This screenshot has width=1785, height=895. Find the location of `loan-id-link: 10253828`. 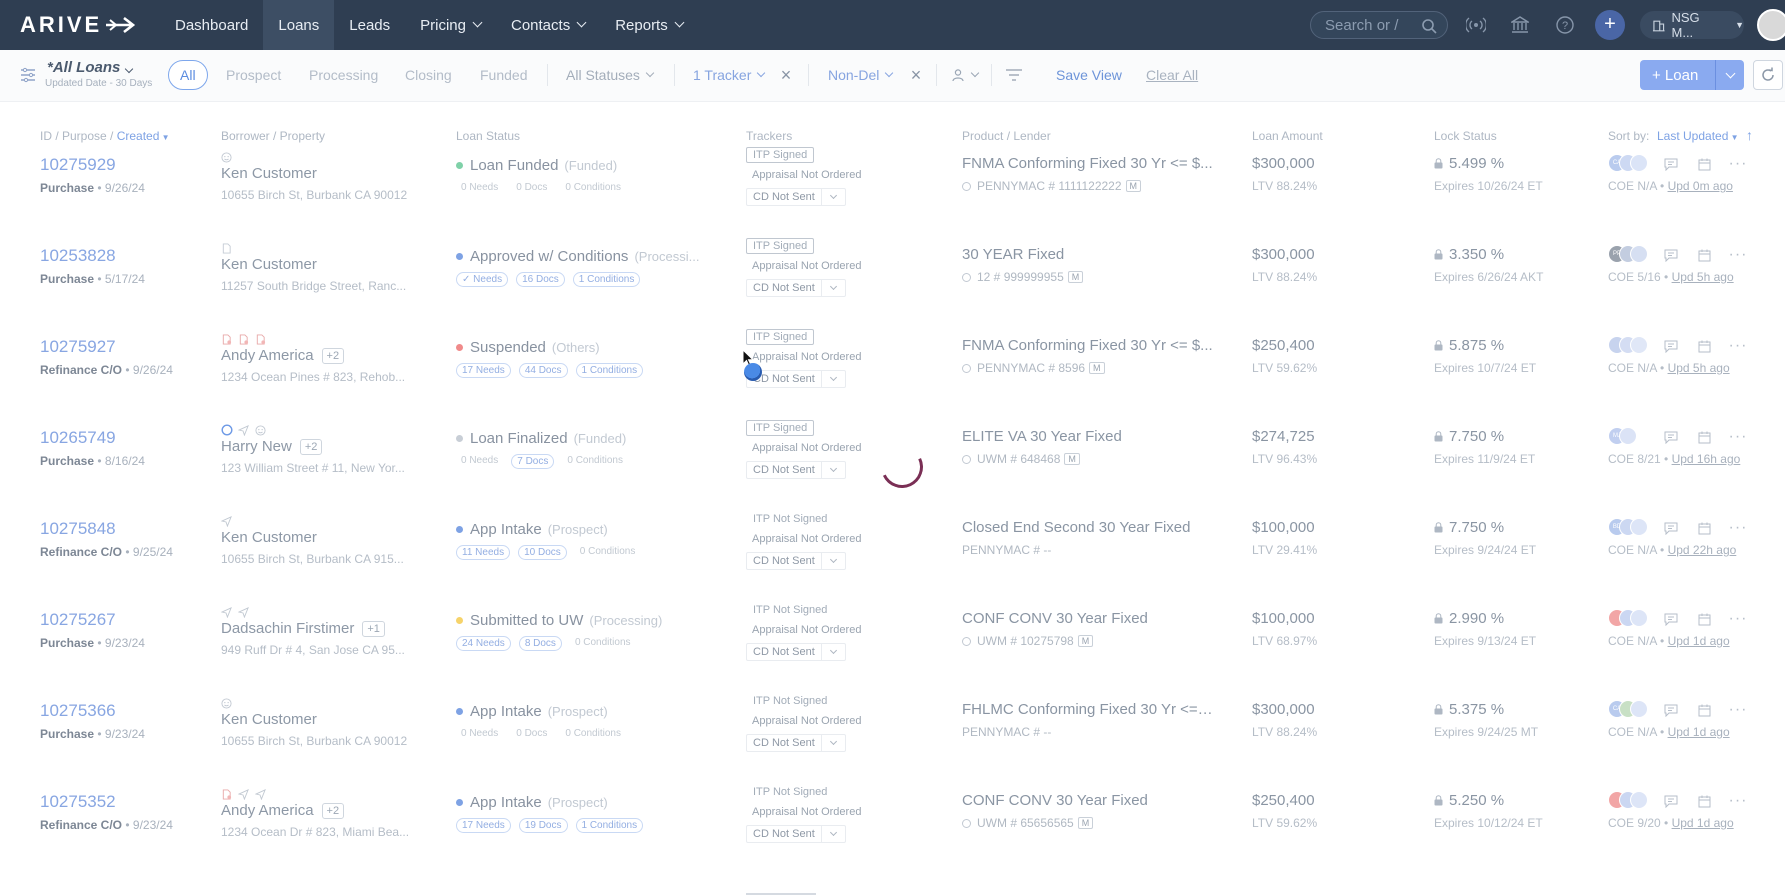

loan-id-link: 10253828 is located at coordinates (78, 256).